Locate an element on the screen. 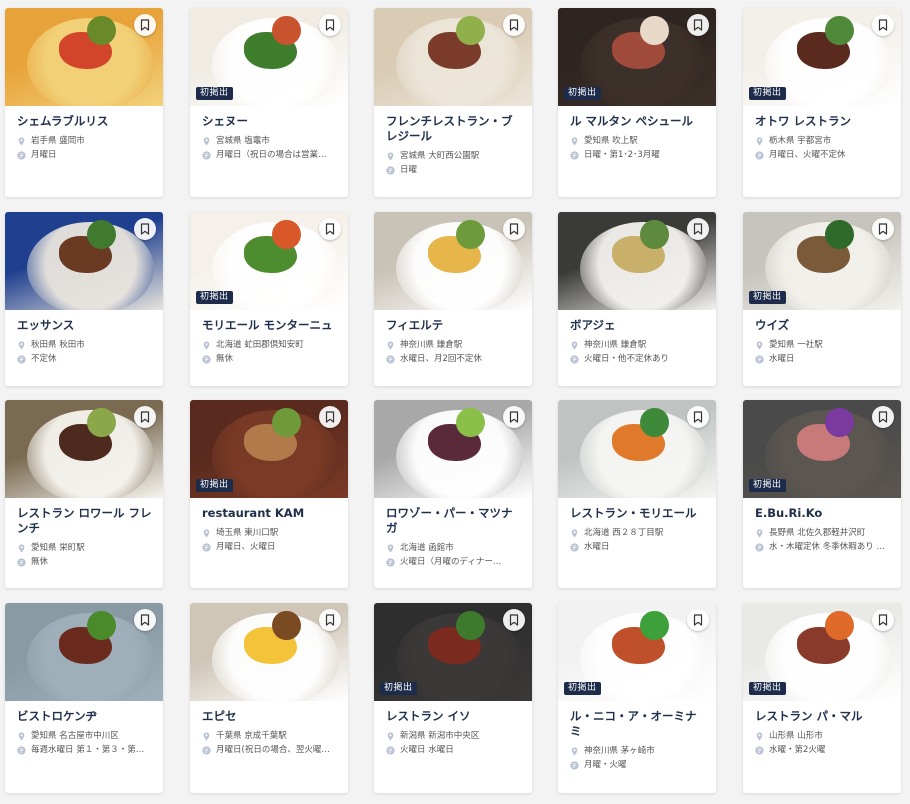 The image size is (910, 804). location-text: 長野県 北佐久郡軽井沢町 is located at coordinates (817, 533).